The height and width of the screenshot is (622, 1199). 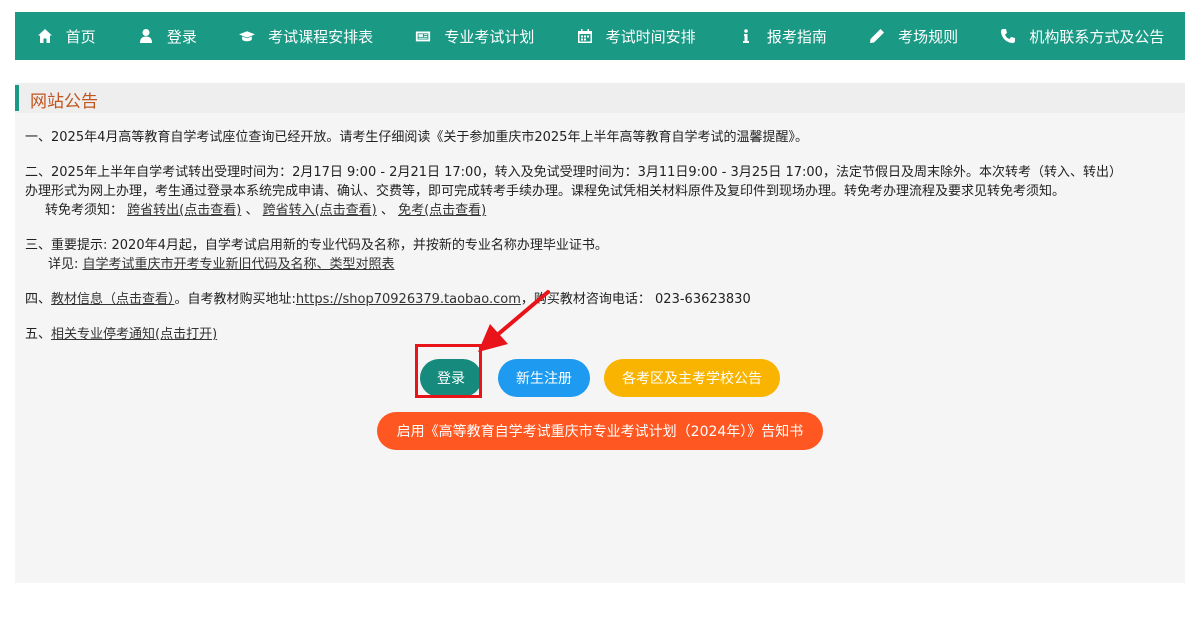 What do you see at coordinates (181, 36) in the screenshot?
I see `nav-item-label: 登录` at bounding box center [181, 36].